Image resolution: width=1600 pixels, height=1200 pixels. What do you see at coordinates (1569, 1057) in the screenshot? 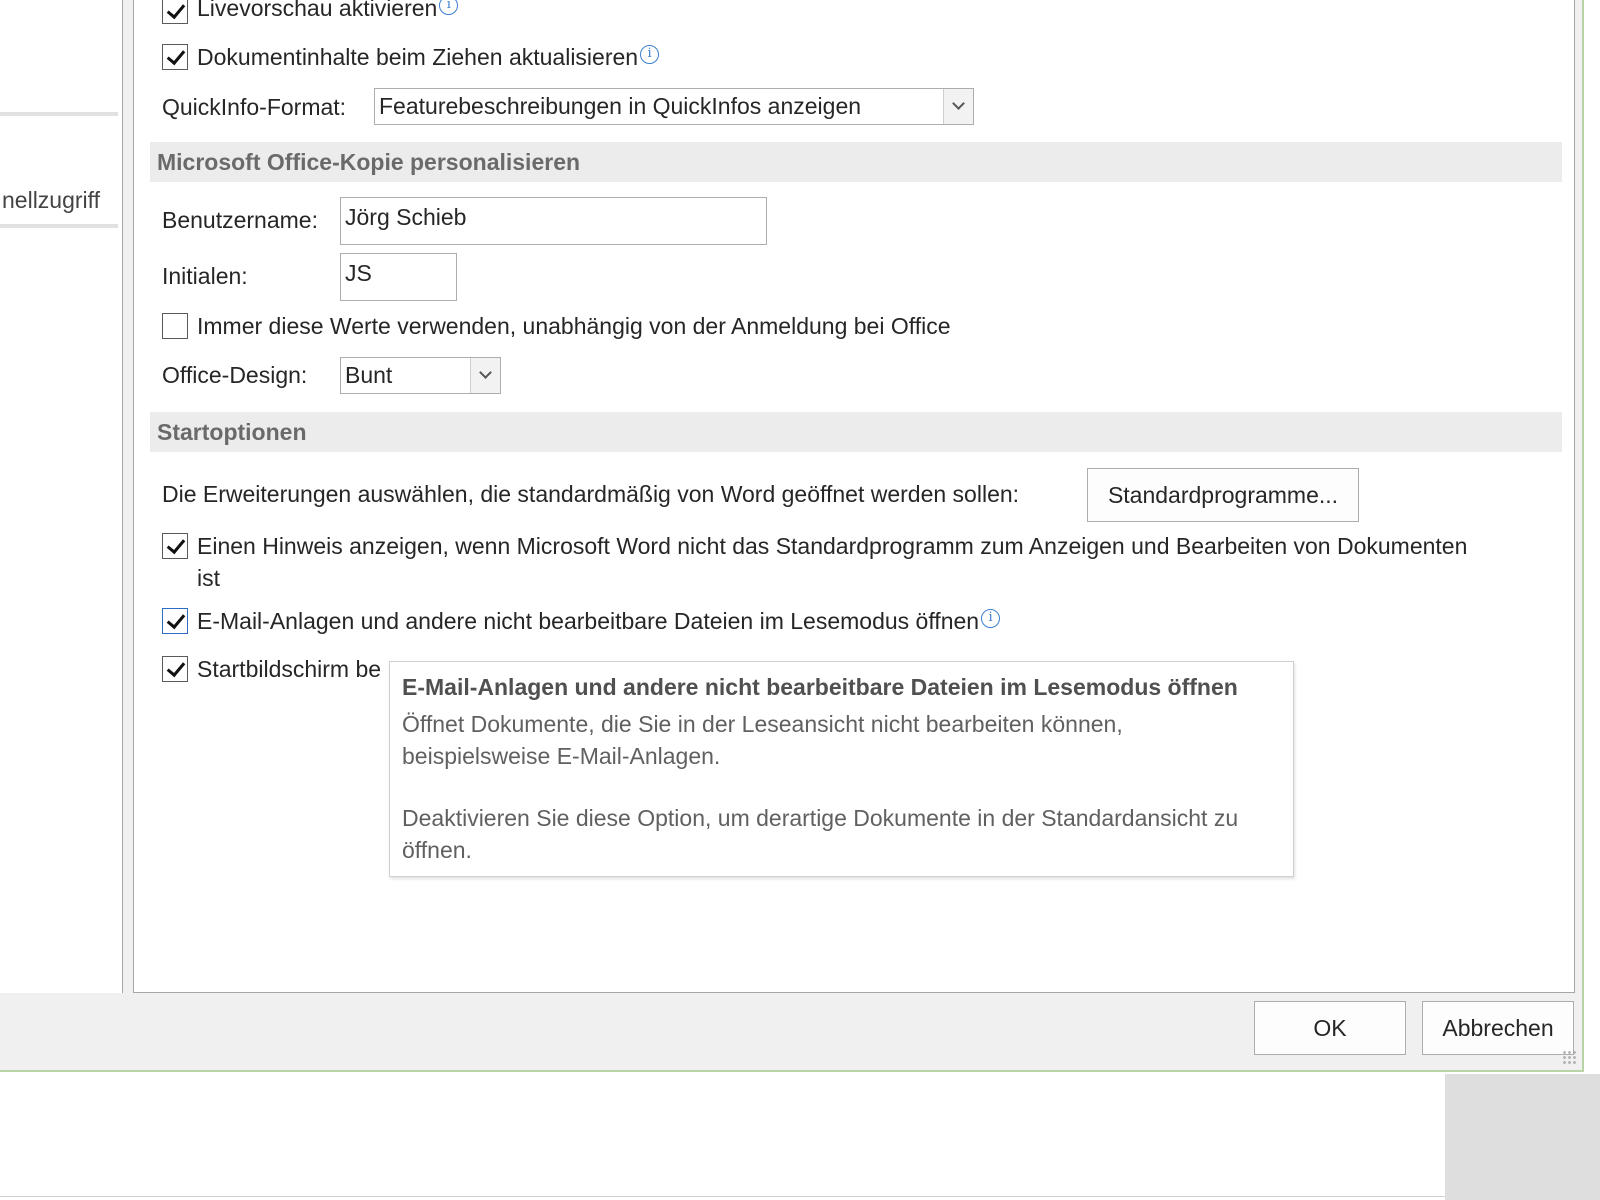
I see `resize-grip-icon` at bounding box center [1569, 1057].